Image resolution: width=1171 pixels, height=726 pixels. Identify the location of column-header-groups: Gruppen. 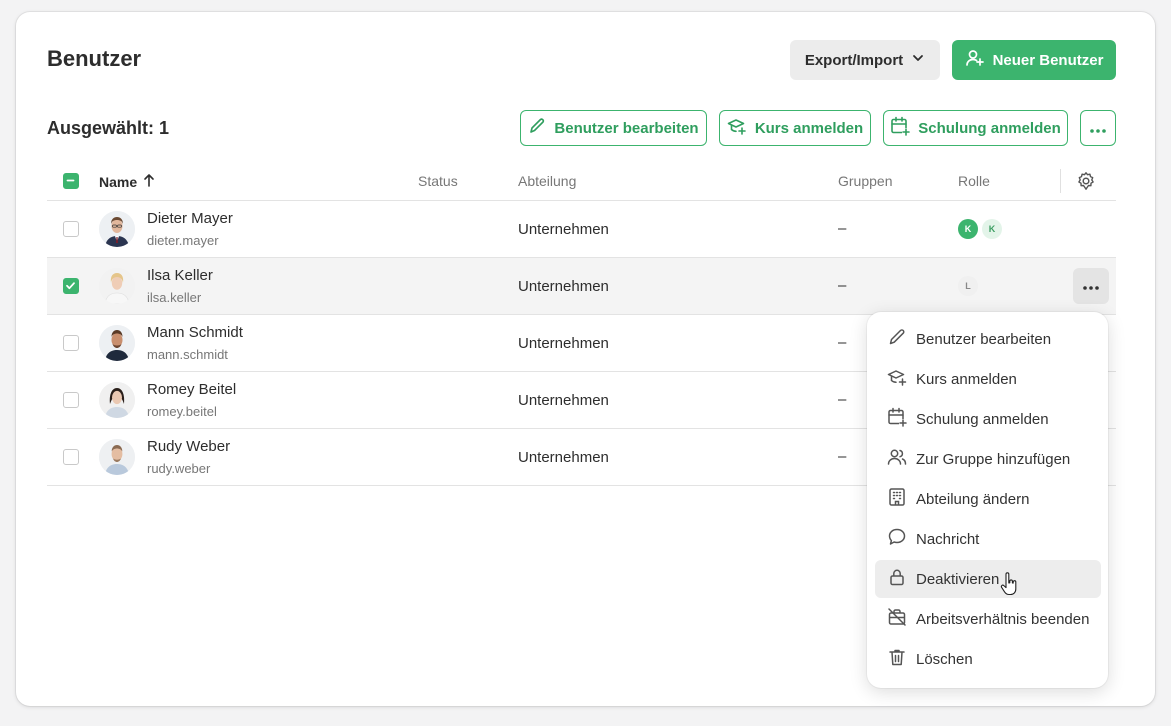
(865, 181).